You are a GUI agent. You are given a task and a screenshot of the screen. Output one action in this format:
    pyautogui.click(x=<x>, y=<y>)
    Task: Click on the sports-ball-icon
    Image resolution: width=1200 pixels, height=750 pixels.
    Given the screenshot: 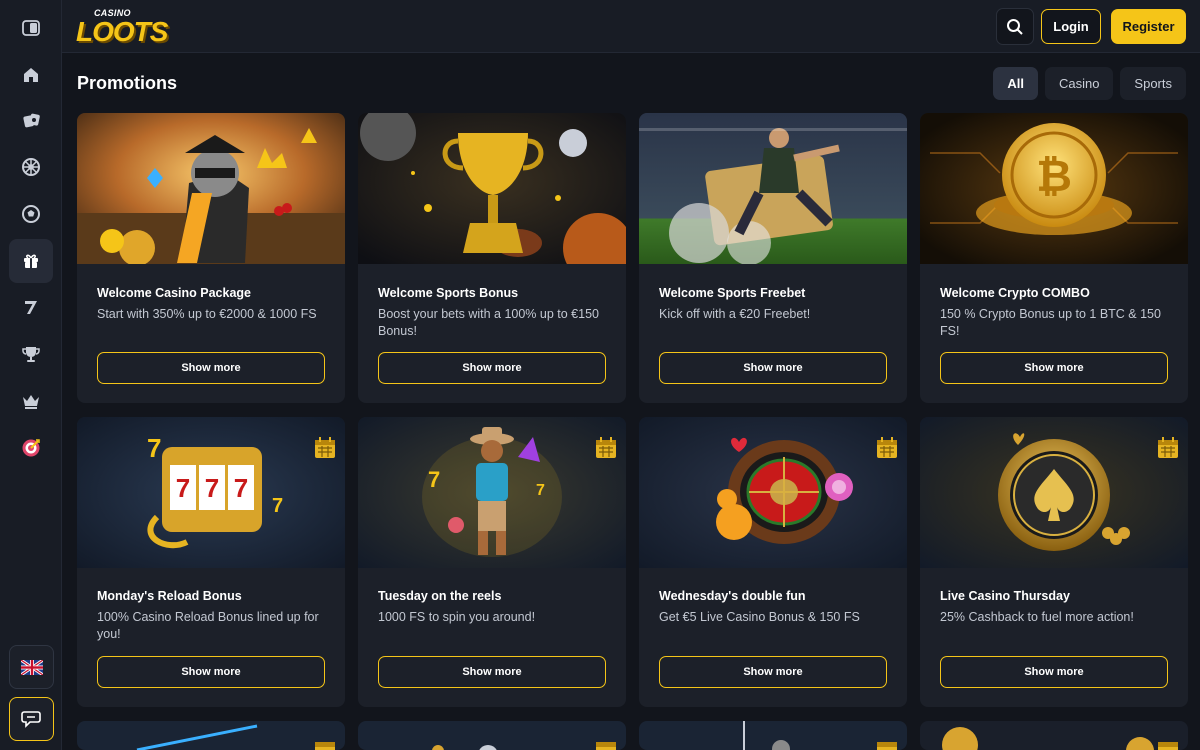 What is the action you would take?
    pyautogui.click(x=31, y=214)
    